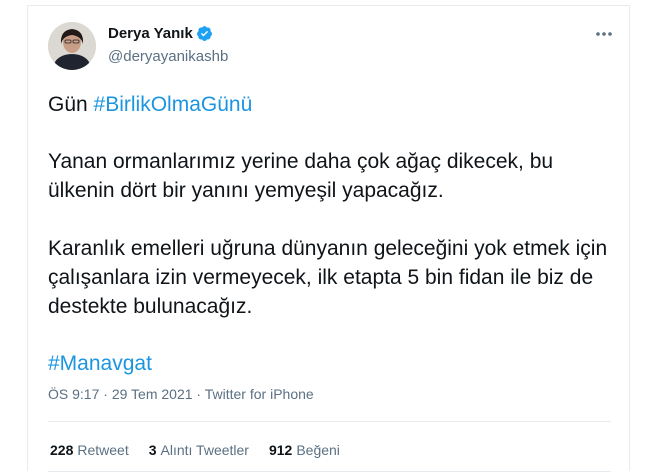  I want to click on tweet-source: Twitter for iPhone, so click(259, 394).